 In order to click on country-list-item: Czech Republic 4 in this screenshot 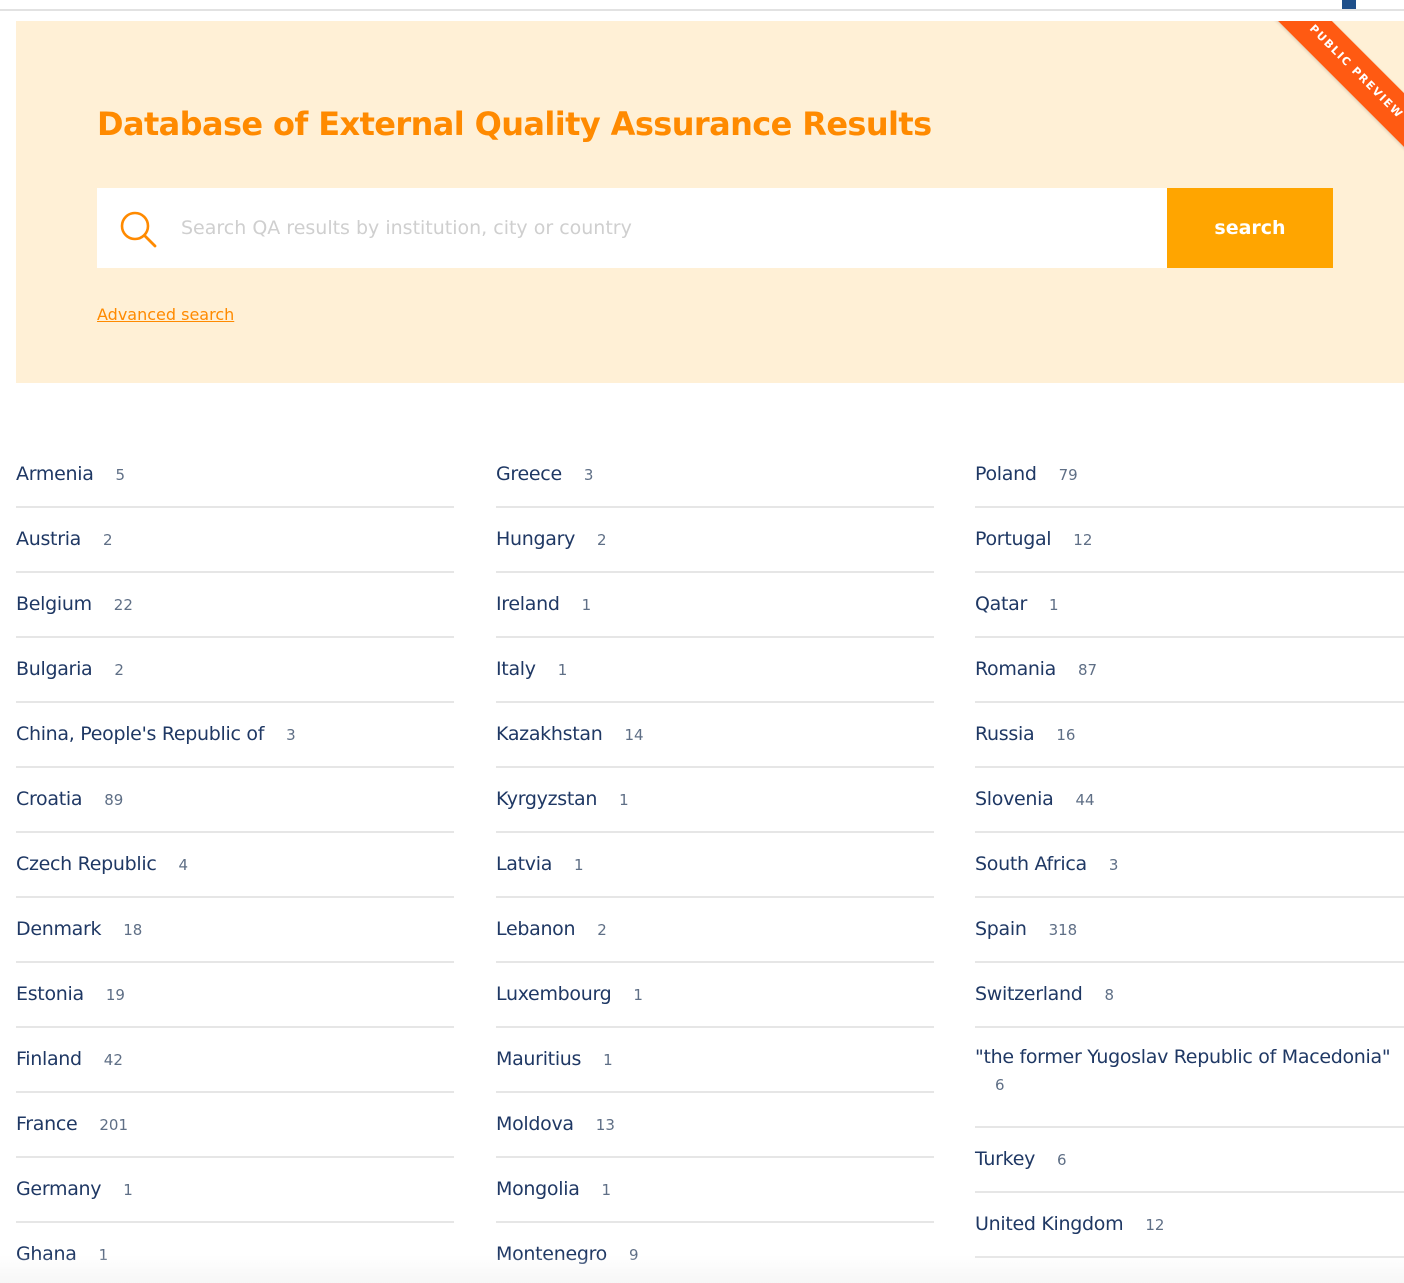, I will do `click(235, 865)`.